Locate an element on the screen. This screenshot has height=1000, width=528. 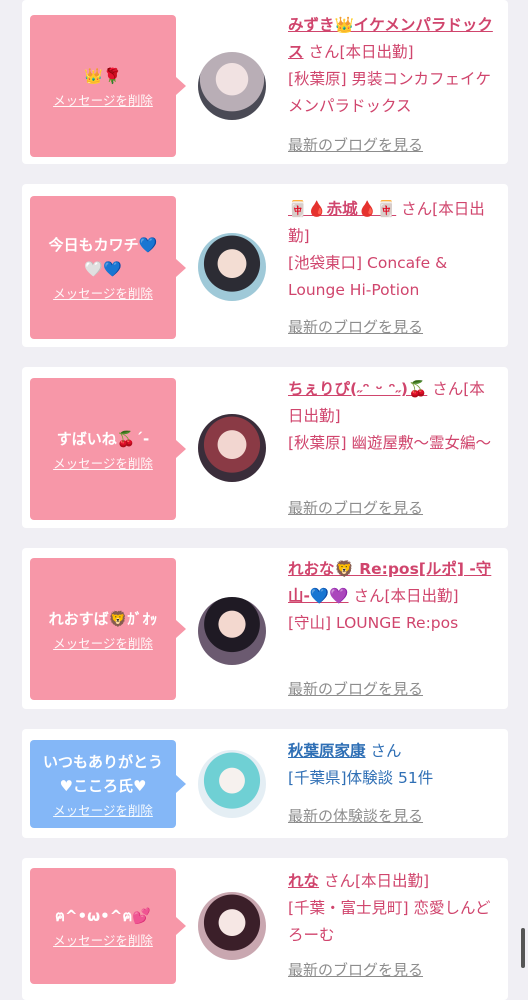
message-bubble: ฅ^•ω•^ฅ💕 メッセージを削除 is located at coordinates (108, 926).